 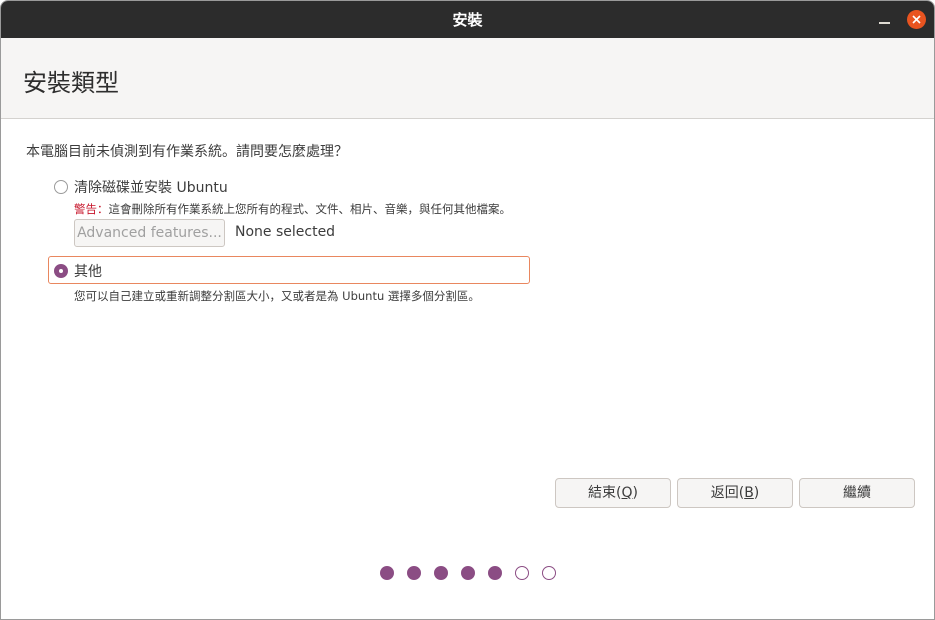 I want to click on minimize-icon, so click(x=884, y=23).